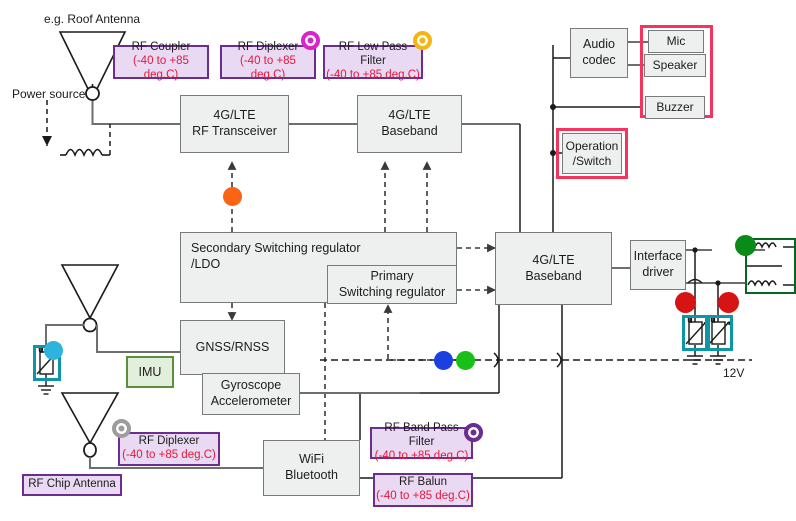 This screenshot has height=521, width=796. What do you see at coordinates (423, 496) in the screenshot?
I see `rf-balun-temp: (-40 to +85 deg.C)` at bounding box center [423, 496].